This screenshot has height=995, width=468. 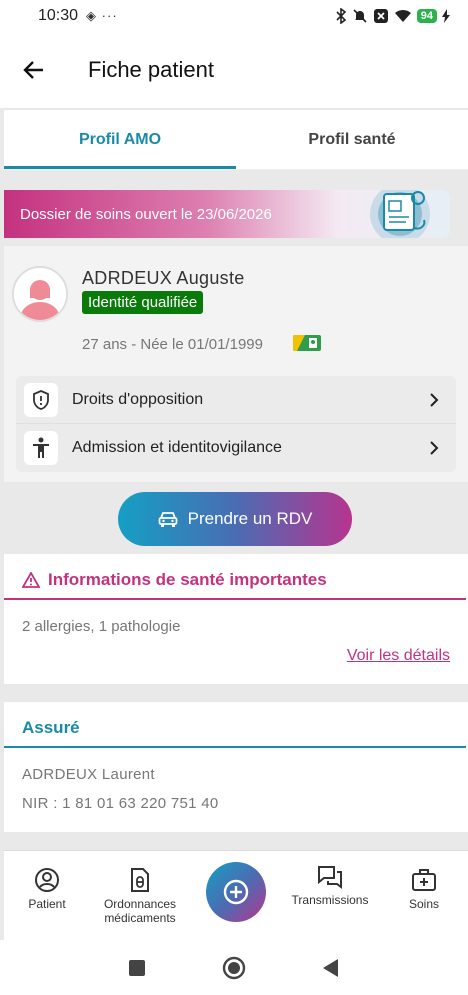 I want to click on nav-label: Ordonnances médicaments, so click(x=140, y=911).